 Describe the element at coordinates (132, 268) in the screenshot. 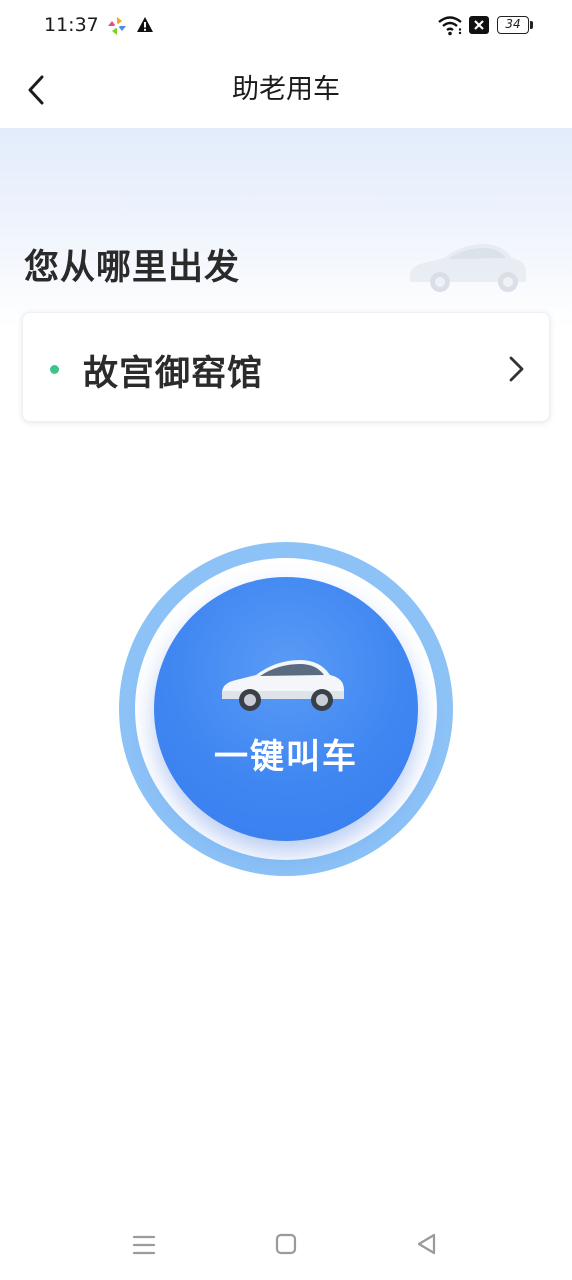

I see `departure-question: 您从哪里出发` at that location.